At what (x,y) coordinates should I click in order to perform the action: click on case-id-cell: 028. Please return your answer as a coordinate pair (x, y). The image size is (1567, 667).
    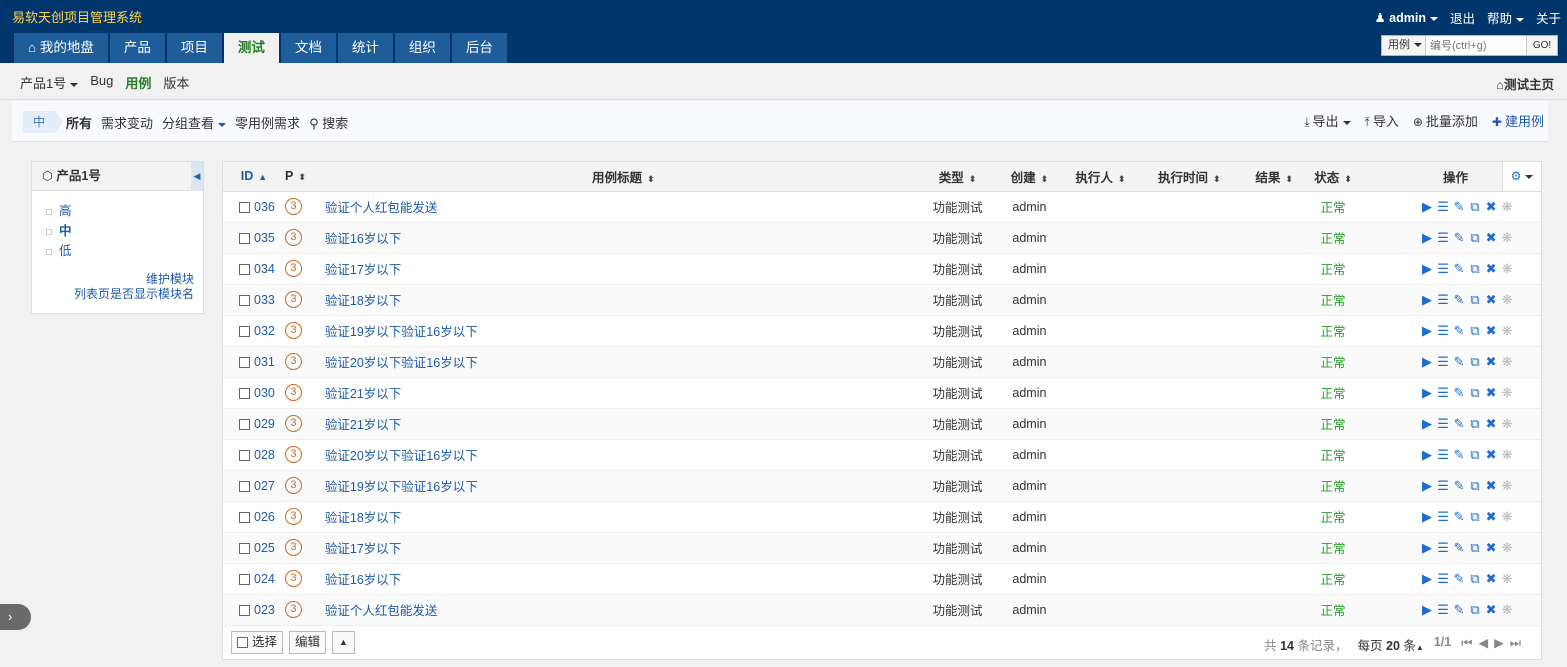
    Looking at the image, I should click on (254, 455).